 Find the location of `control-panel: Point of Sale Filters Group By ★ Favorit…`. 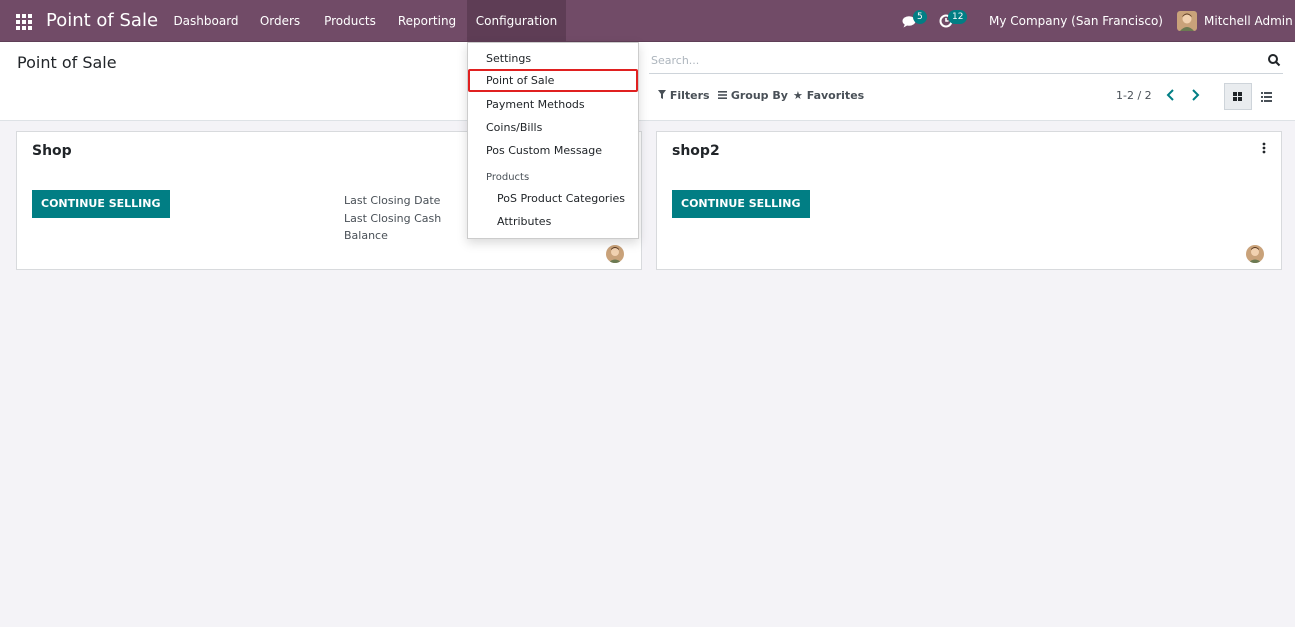

control-panel: Point of Sale Filters Group By ★ Favorit… is located at coordinates (647, 81).